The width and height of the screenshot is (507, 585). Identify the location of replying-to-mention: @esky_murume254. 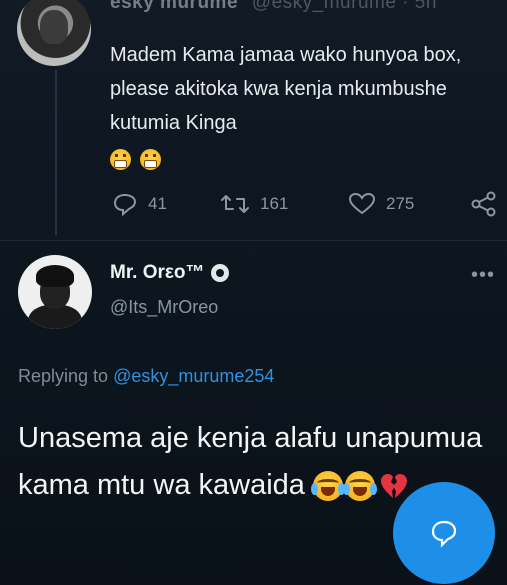
(193, 376).